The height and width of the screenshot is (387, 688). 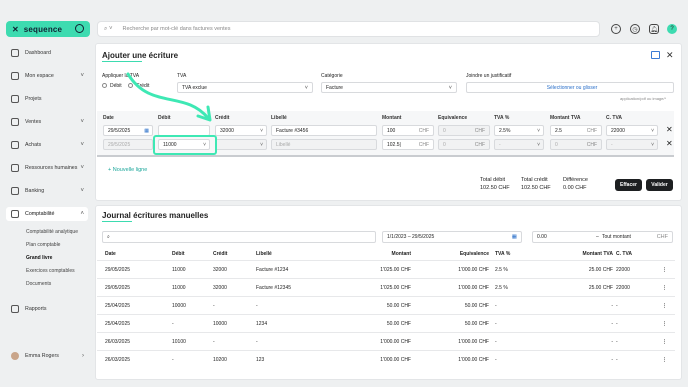 What do you see at coordinates (47, 76) in the screenshot?
I see `sidebar-item-mon-espace: Mon espace ˅` at bounding box center [47, 76].